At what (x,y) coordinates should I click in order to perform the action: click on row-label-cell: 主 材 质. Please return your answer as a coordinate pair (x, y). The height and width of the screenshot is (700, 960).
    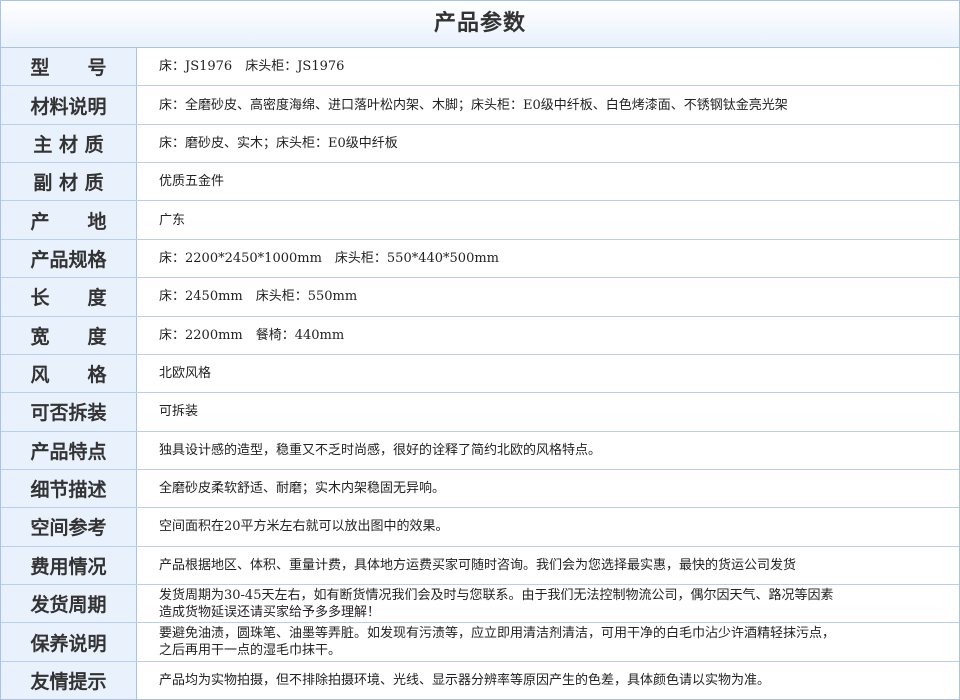
    Looking at the image, I should click on (69, 143).